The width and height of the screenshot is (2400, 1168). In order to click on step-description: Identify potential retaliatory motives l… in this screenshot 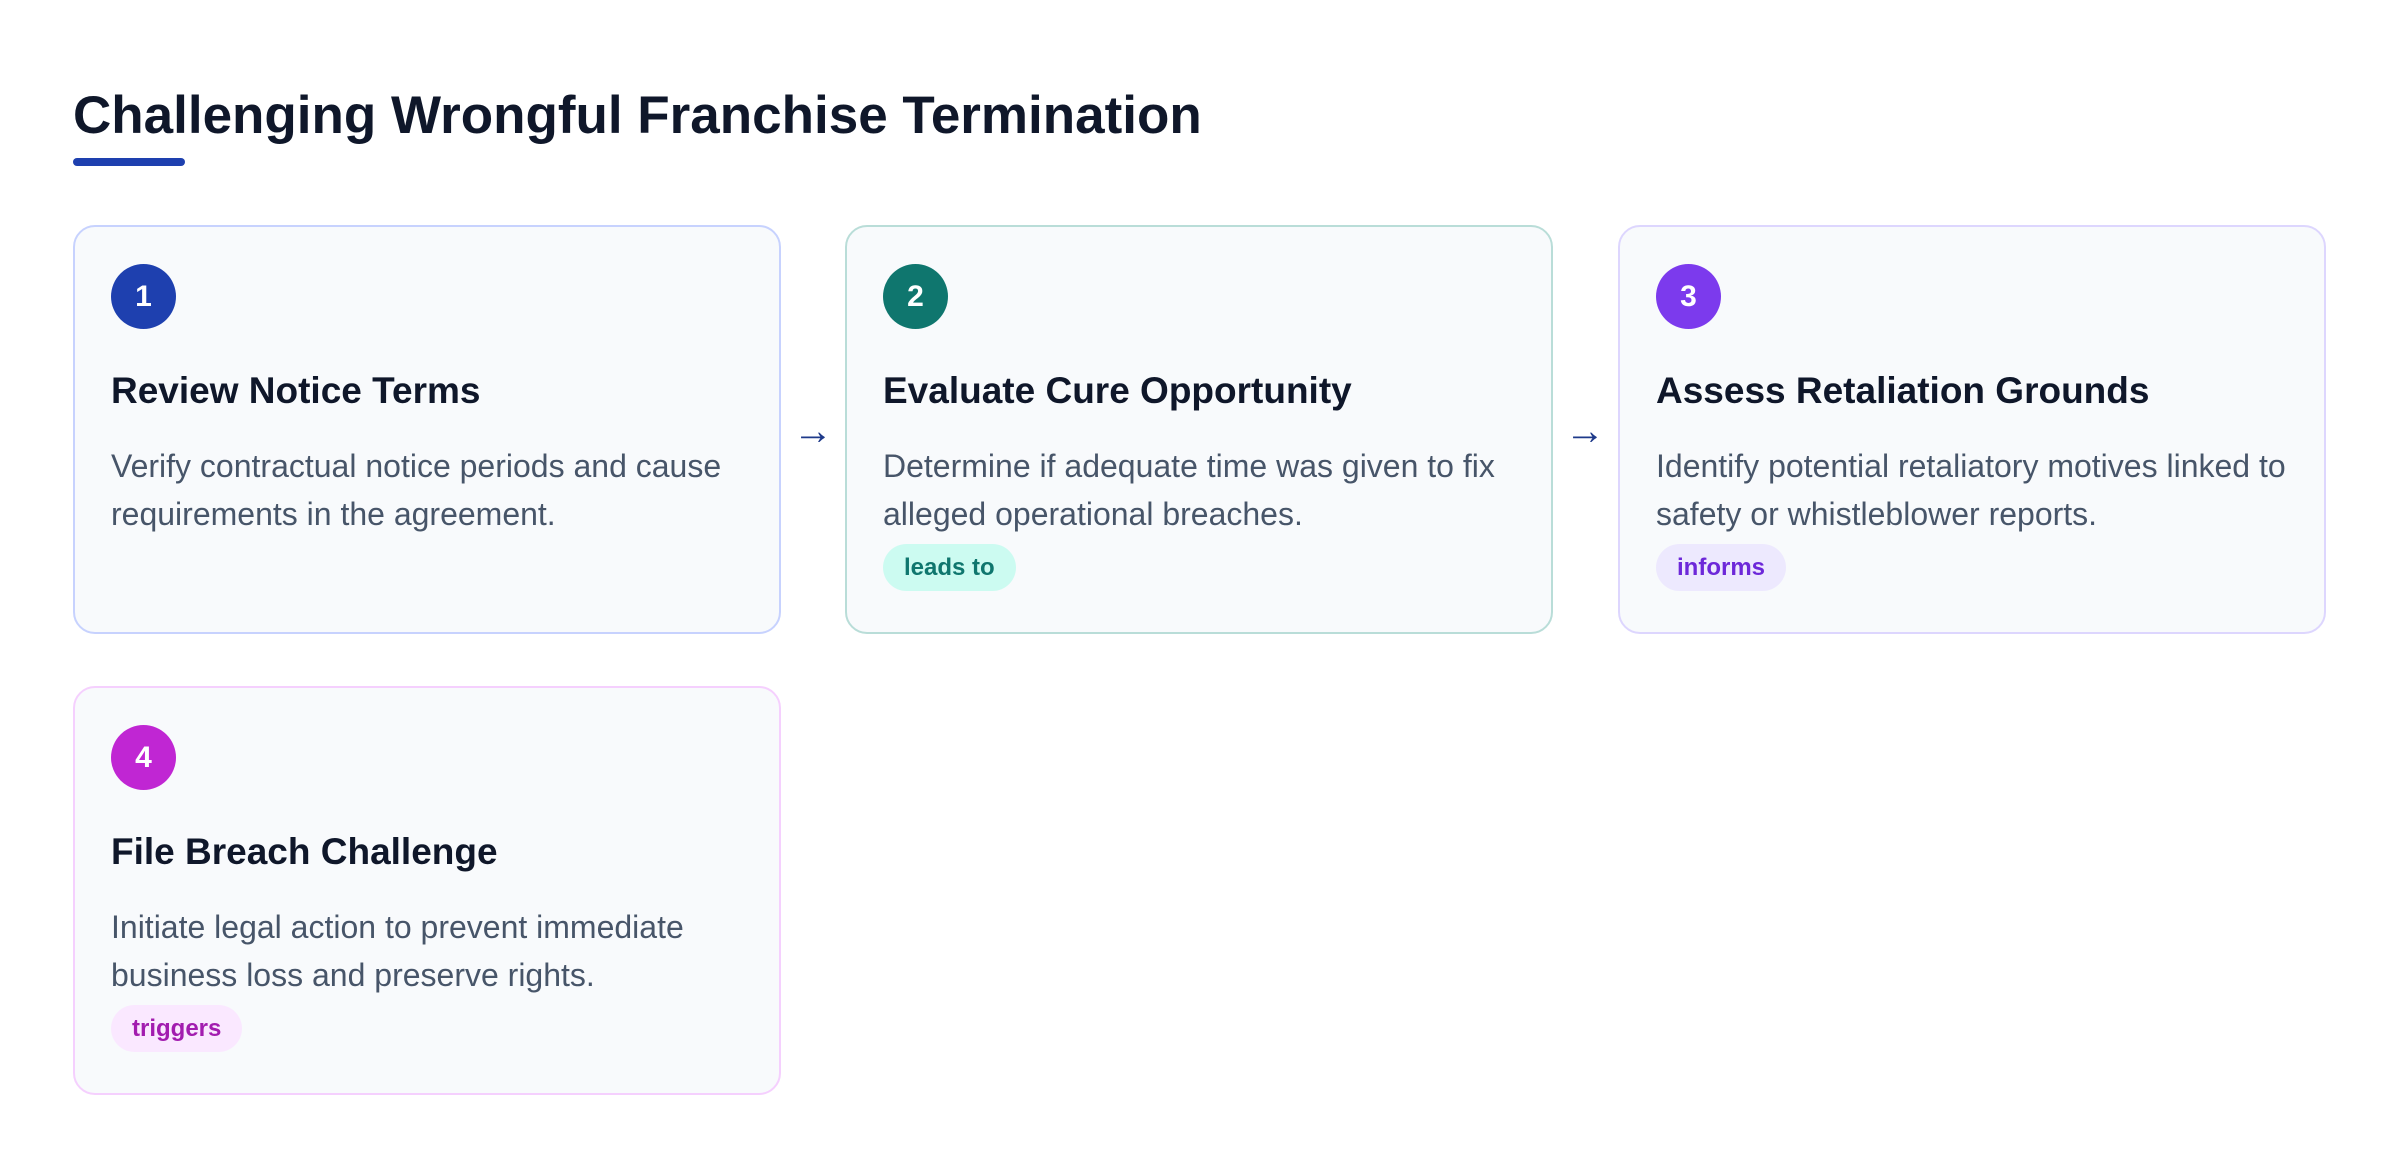, I will do `click(1971, 490)`.